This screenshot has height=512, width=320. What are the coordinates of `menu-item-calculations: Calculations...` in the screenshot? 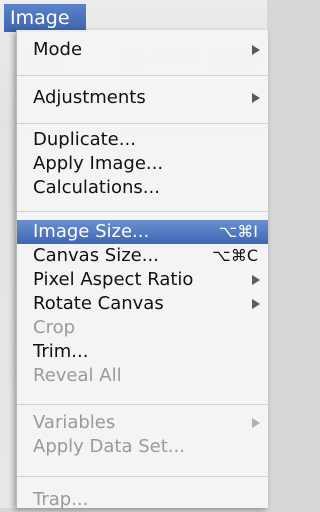 It's located at (142, 188).